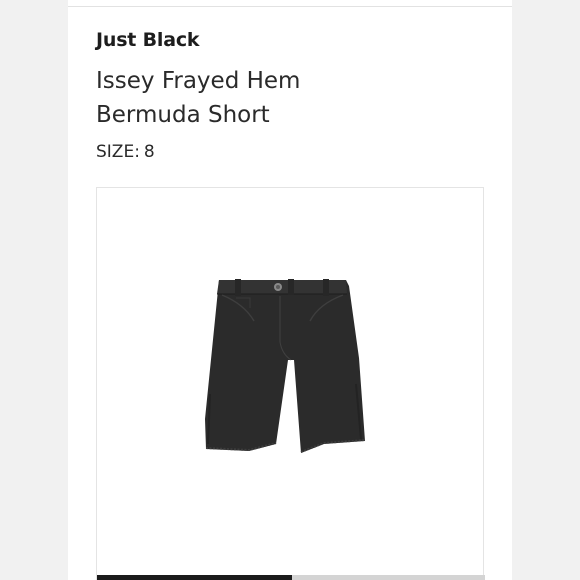 This screenshot has height=580, width=580. Describe the element at coordinates (285, 366) in the screenshot. I see `denim-shorts-photo` at that location.